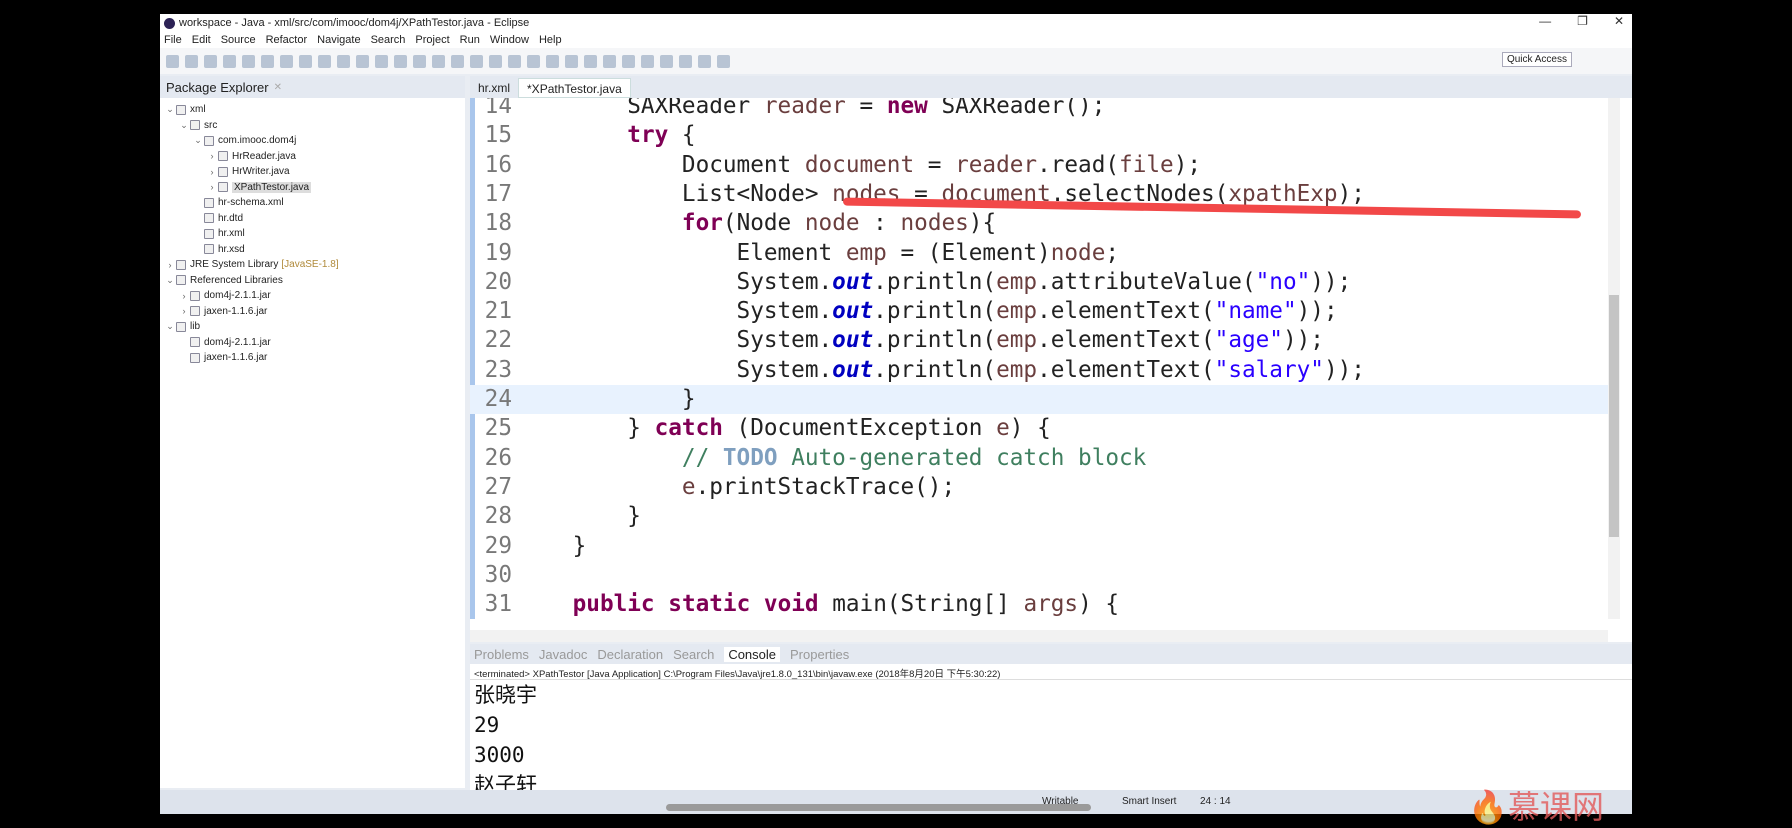  I want to click on tree-item: dom4j-2.1.1.jar, so click(312, 343).